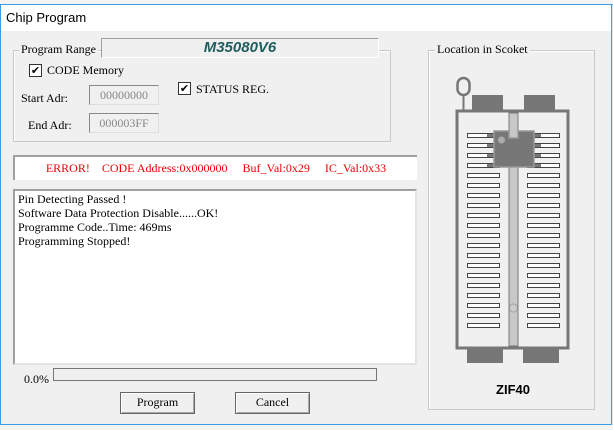 Image resolution: width=613 pixels, height=430 pixels. Describe the element at coordinates (482, 49) in the screenshot. I see `socket-location-label: Location in Scoket` at that location.